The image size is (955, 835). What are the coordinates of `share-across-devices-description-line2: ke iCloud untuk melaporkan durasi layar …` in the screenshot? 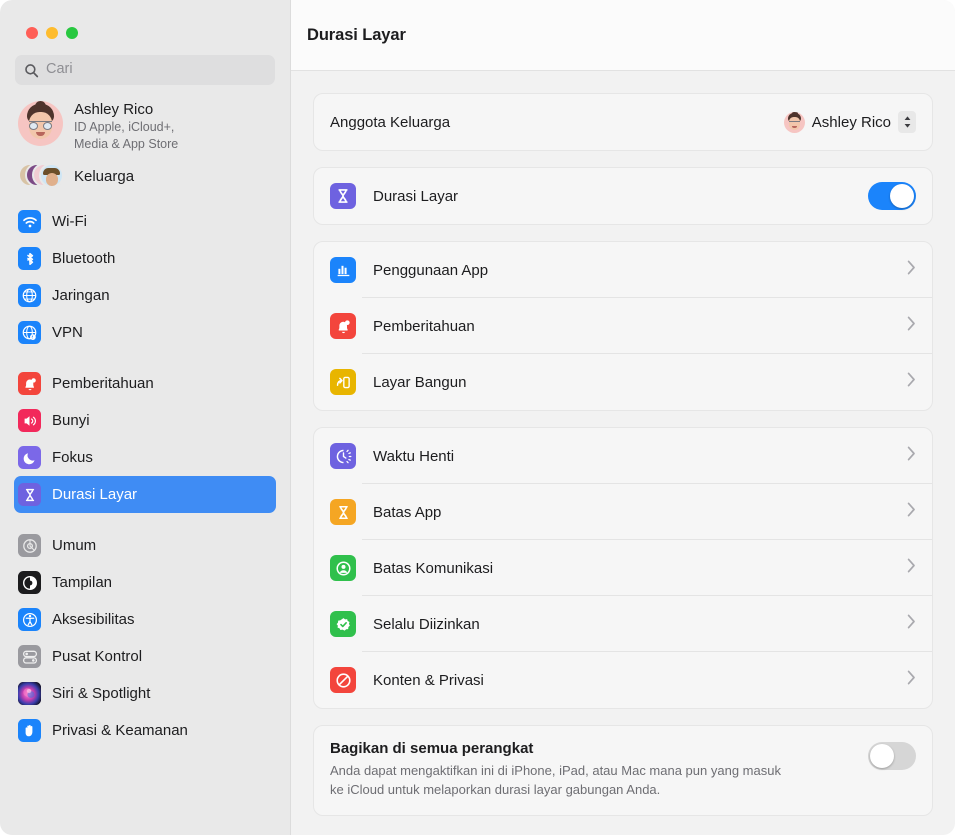 It's located at (495, 789).